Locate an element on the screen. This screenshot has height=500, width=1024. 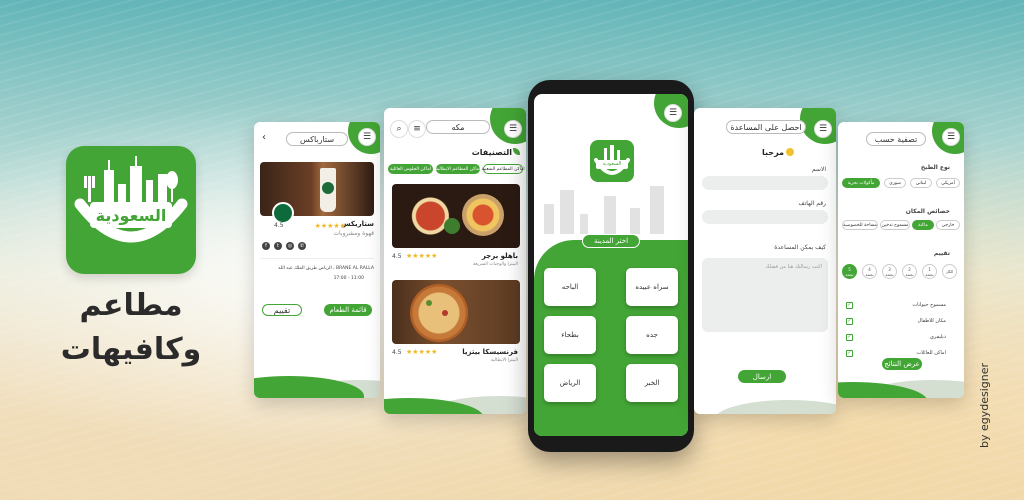
city-selector-label: مكه is located at coordinates (458, 127).